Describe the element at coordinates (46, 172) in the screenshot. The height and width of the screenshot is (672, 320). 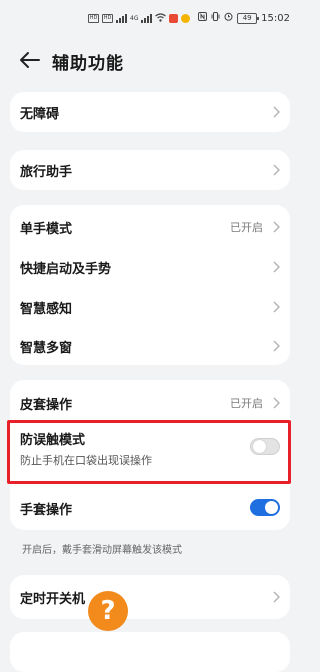
I see `travel-assistant-label: 旅行助手` at that location.